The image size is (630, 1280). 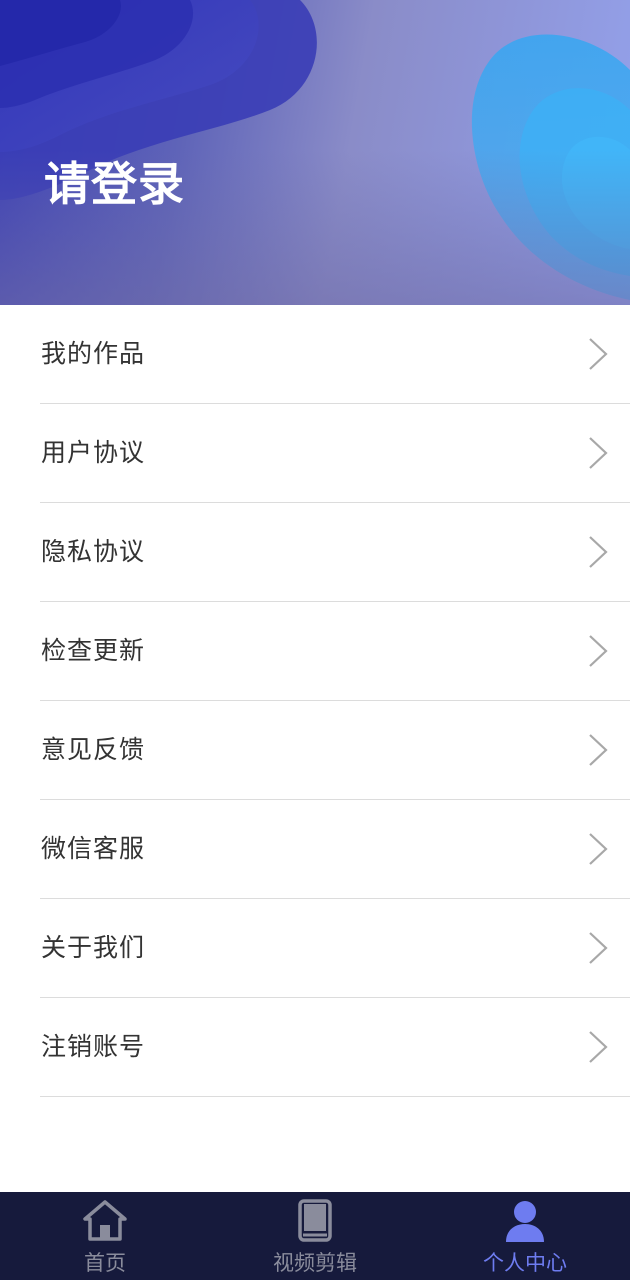 What do you see at coordinates (335, 354) in the screenshot?
I see `menu-item-my-works: 我的作品` at bounding box center [335, 354].